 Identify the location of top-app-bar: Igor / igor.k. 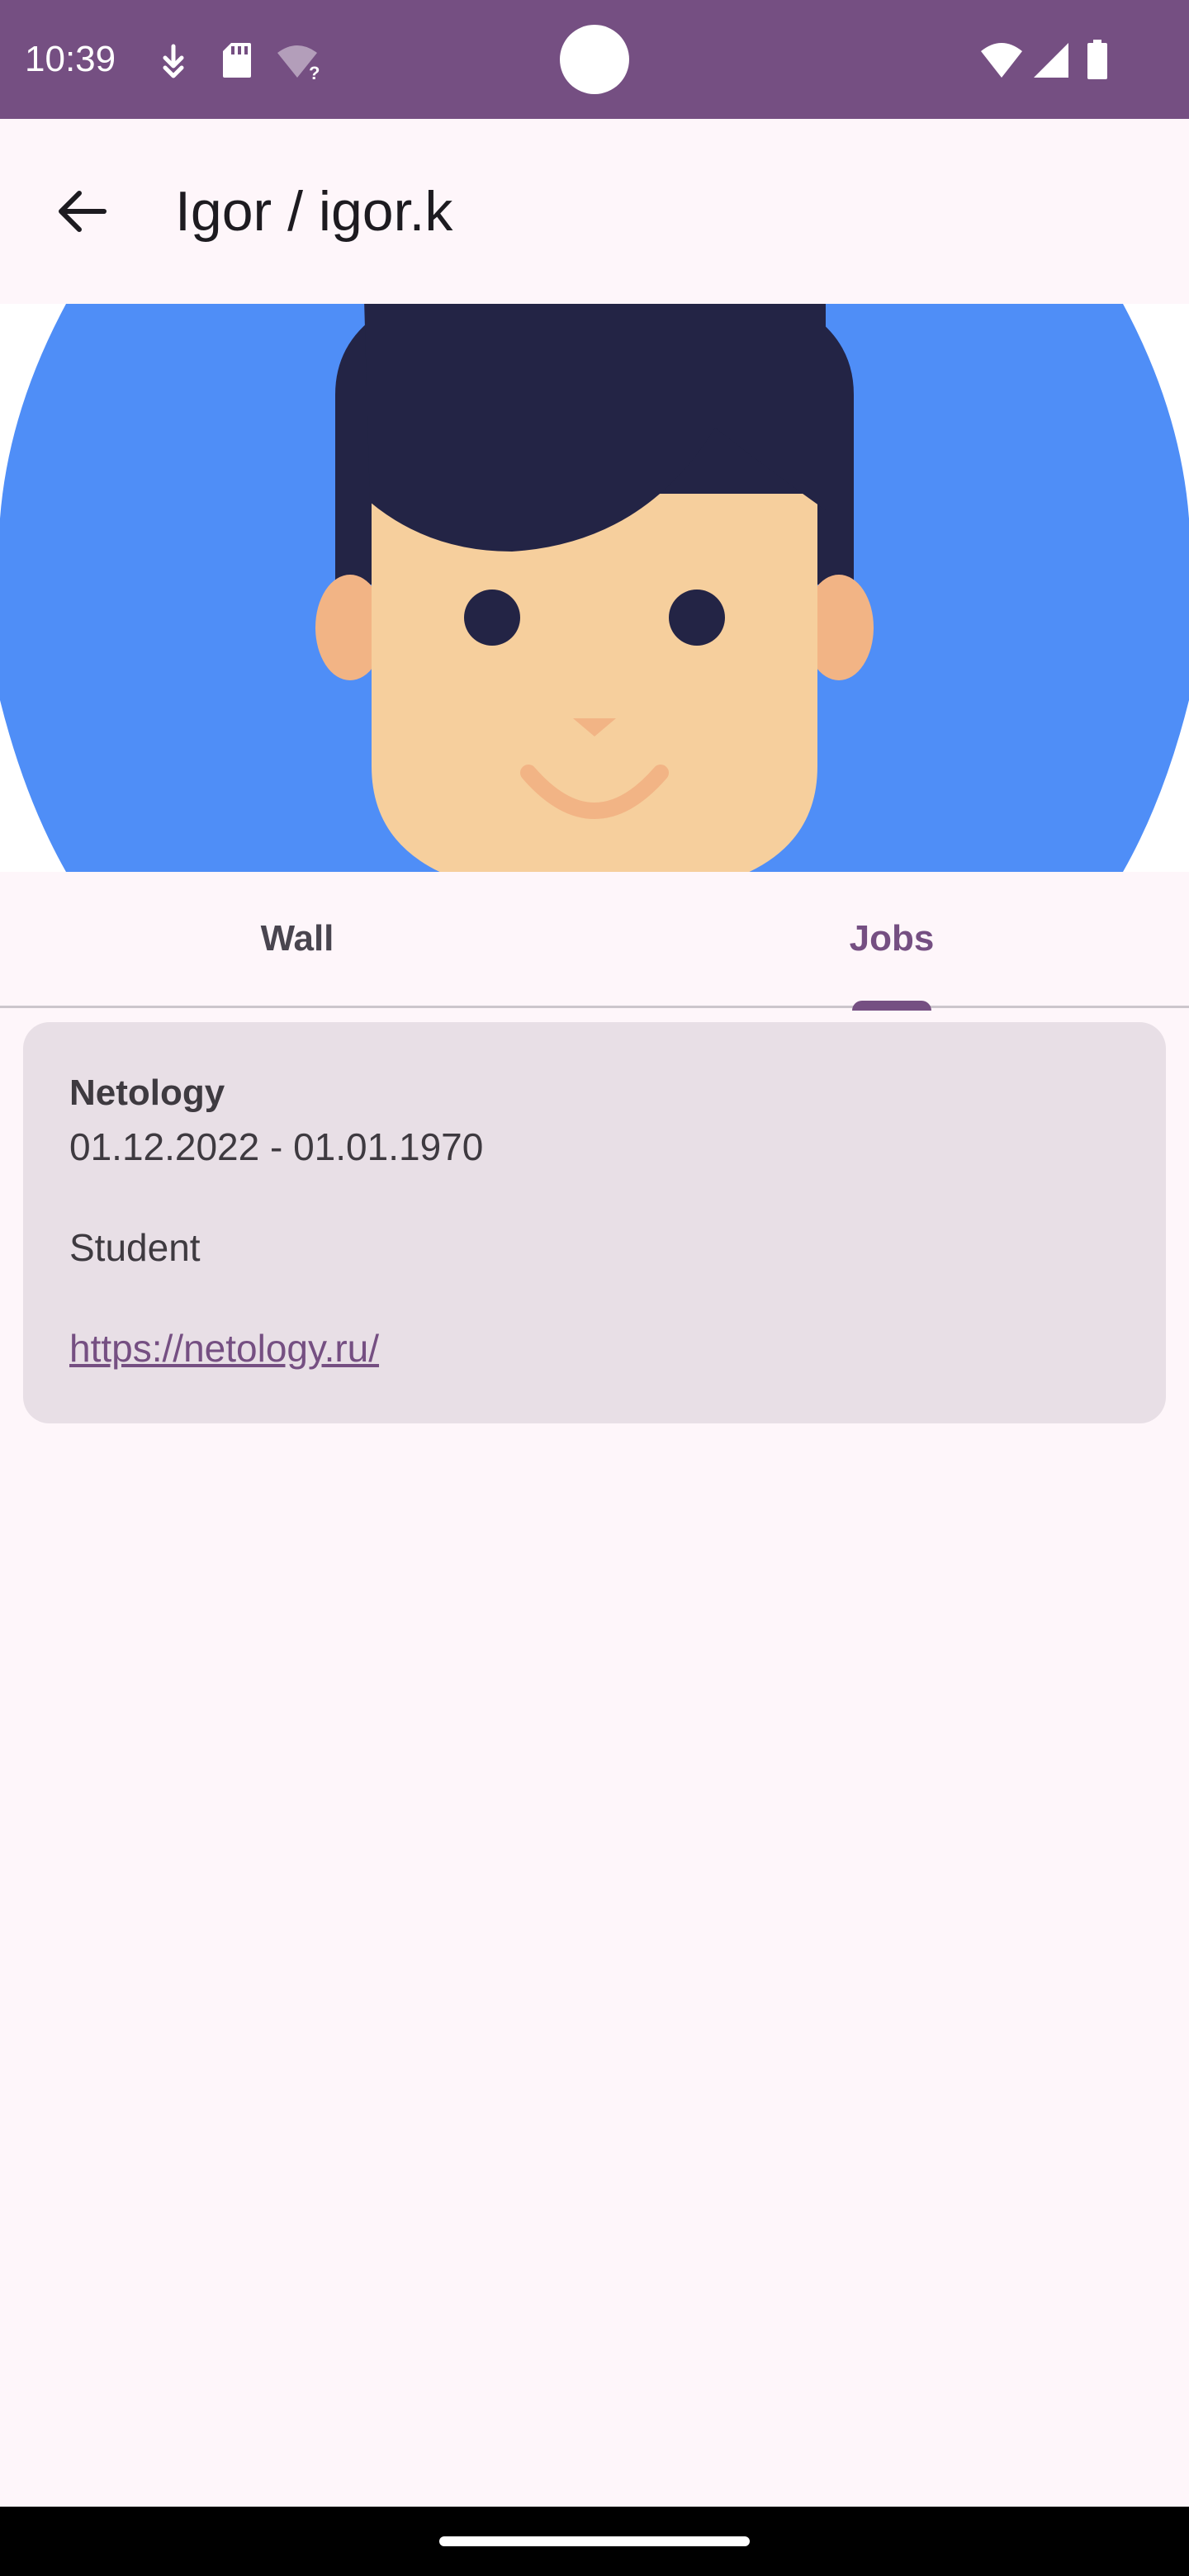
(594, 211).